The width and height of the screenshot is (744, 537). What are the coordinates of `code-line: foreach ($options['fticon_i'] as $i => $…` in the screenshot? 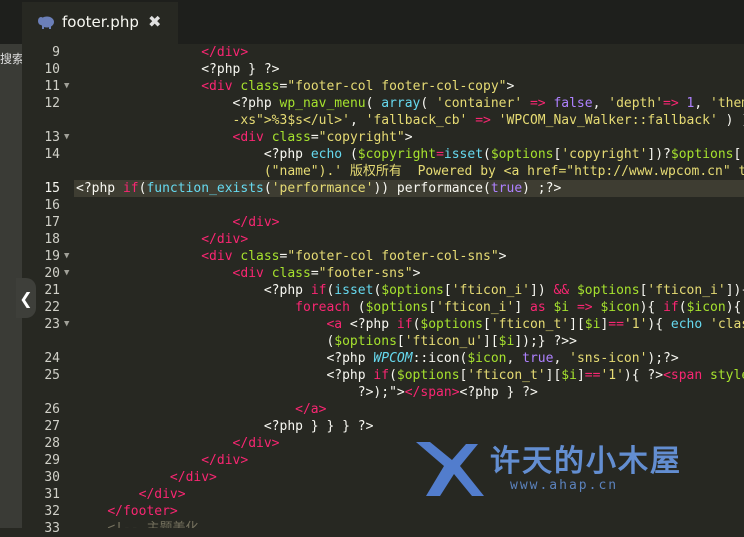 It's located at (410, 307).